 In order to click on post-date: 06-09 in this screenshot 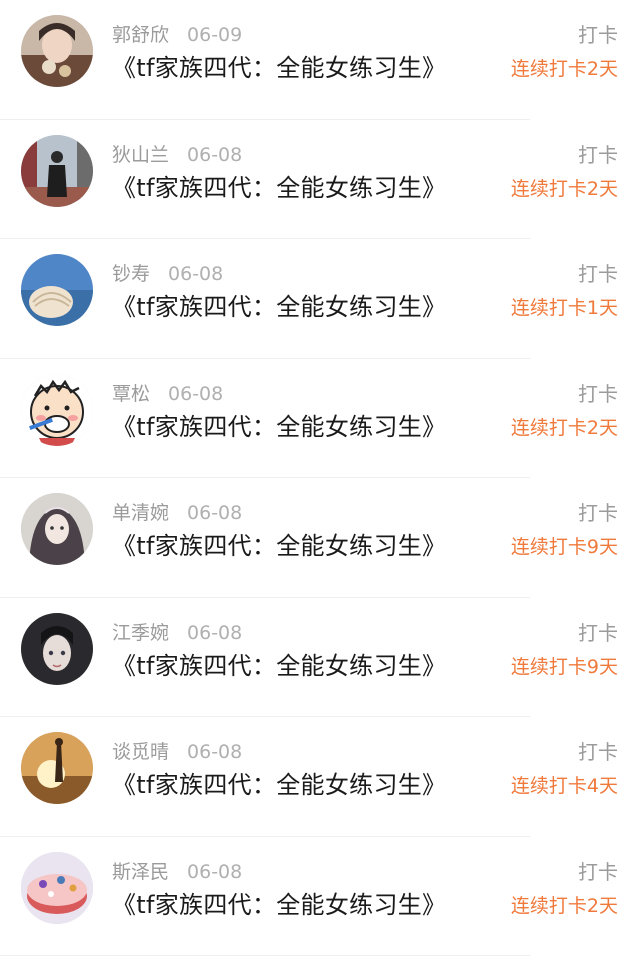, I will do `click(215, 35)`.